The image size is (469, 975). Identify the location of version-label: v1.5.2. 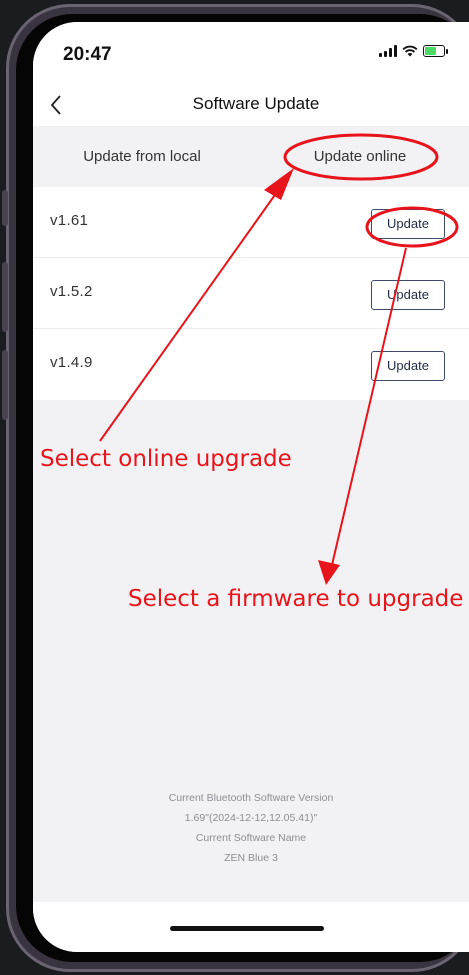
(71, 291).